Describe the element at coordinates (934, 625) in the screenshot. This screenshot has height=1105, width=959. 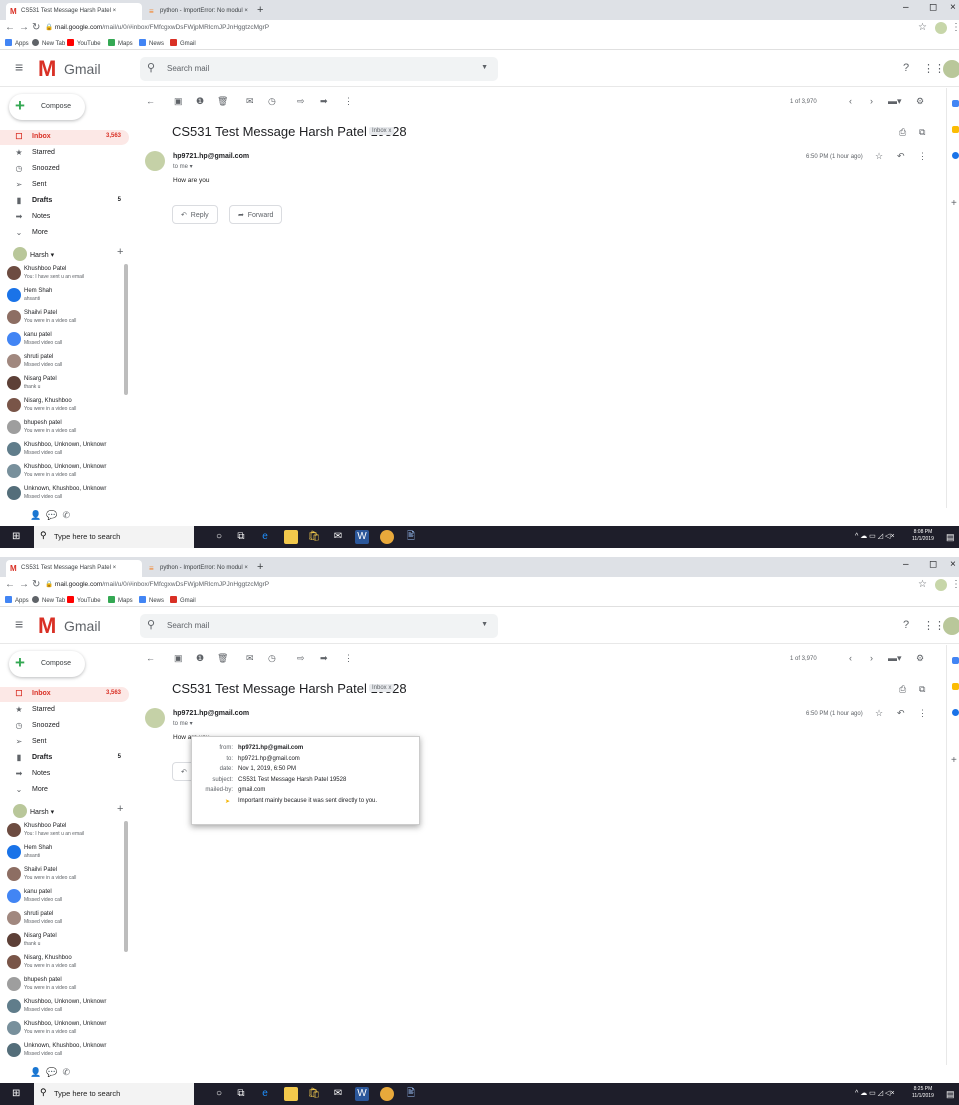
I see `apps-icon: ⋮⋮` at that location.